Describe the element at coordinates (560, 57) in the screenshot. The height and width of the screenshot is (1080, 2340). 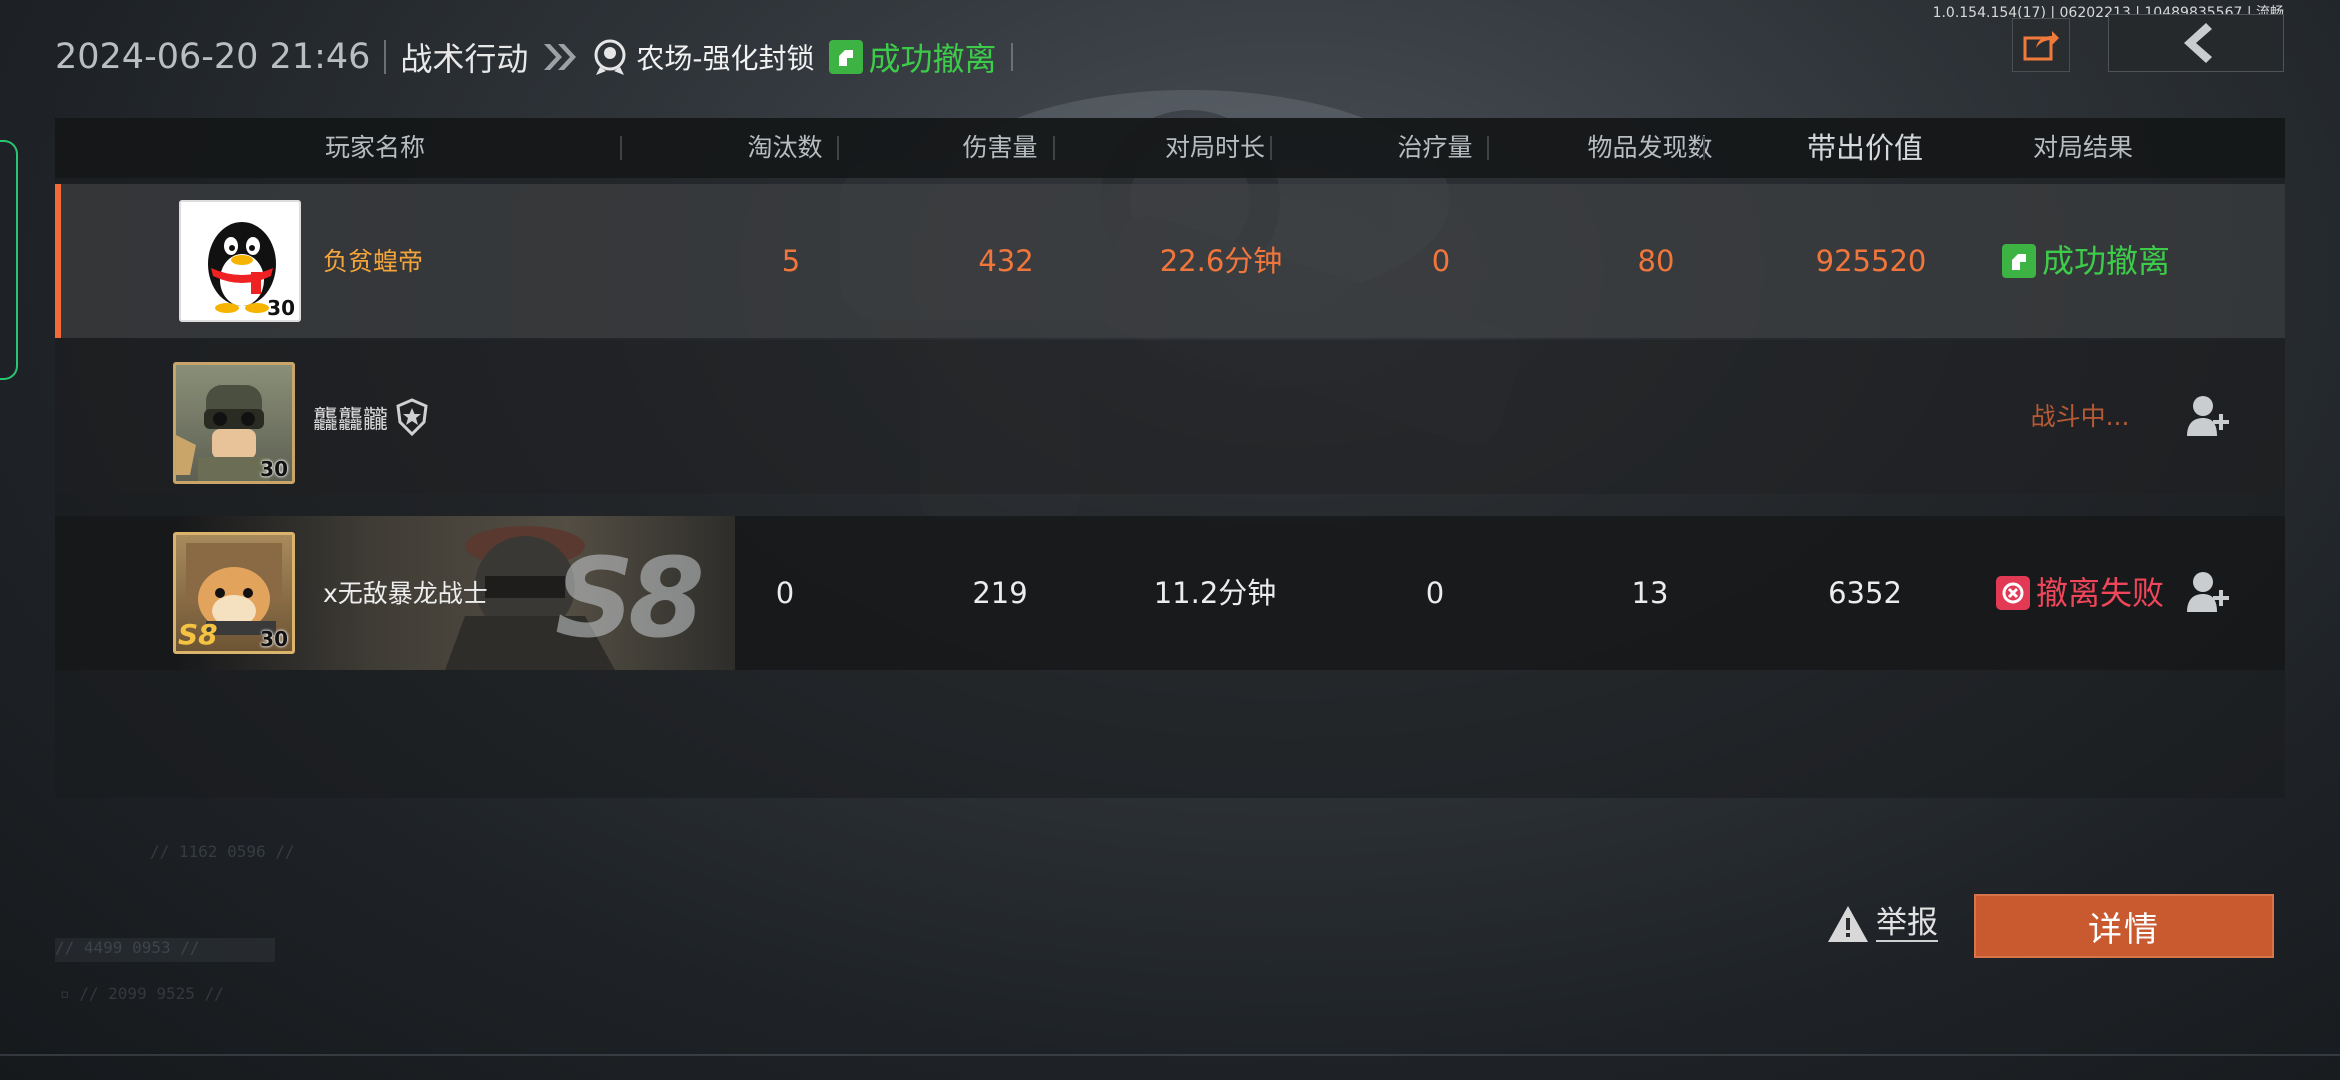
I see `double-chevron-icon` at that location.